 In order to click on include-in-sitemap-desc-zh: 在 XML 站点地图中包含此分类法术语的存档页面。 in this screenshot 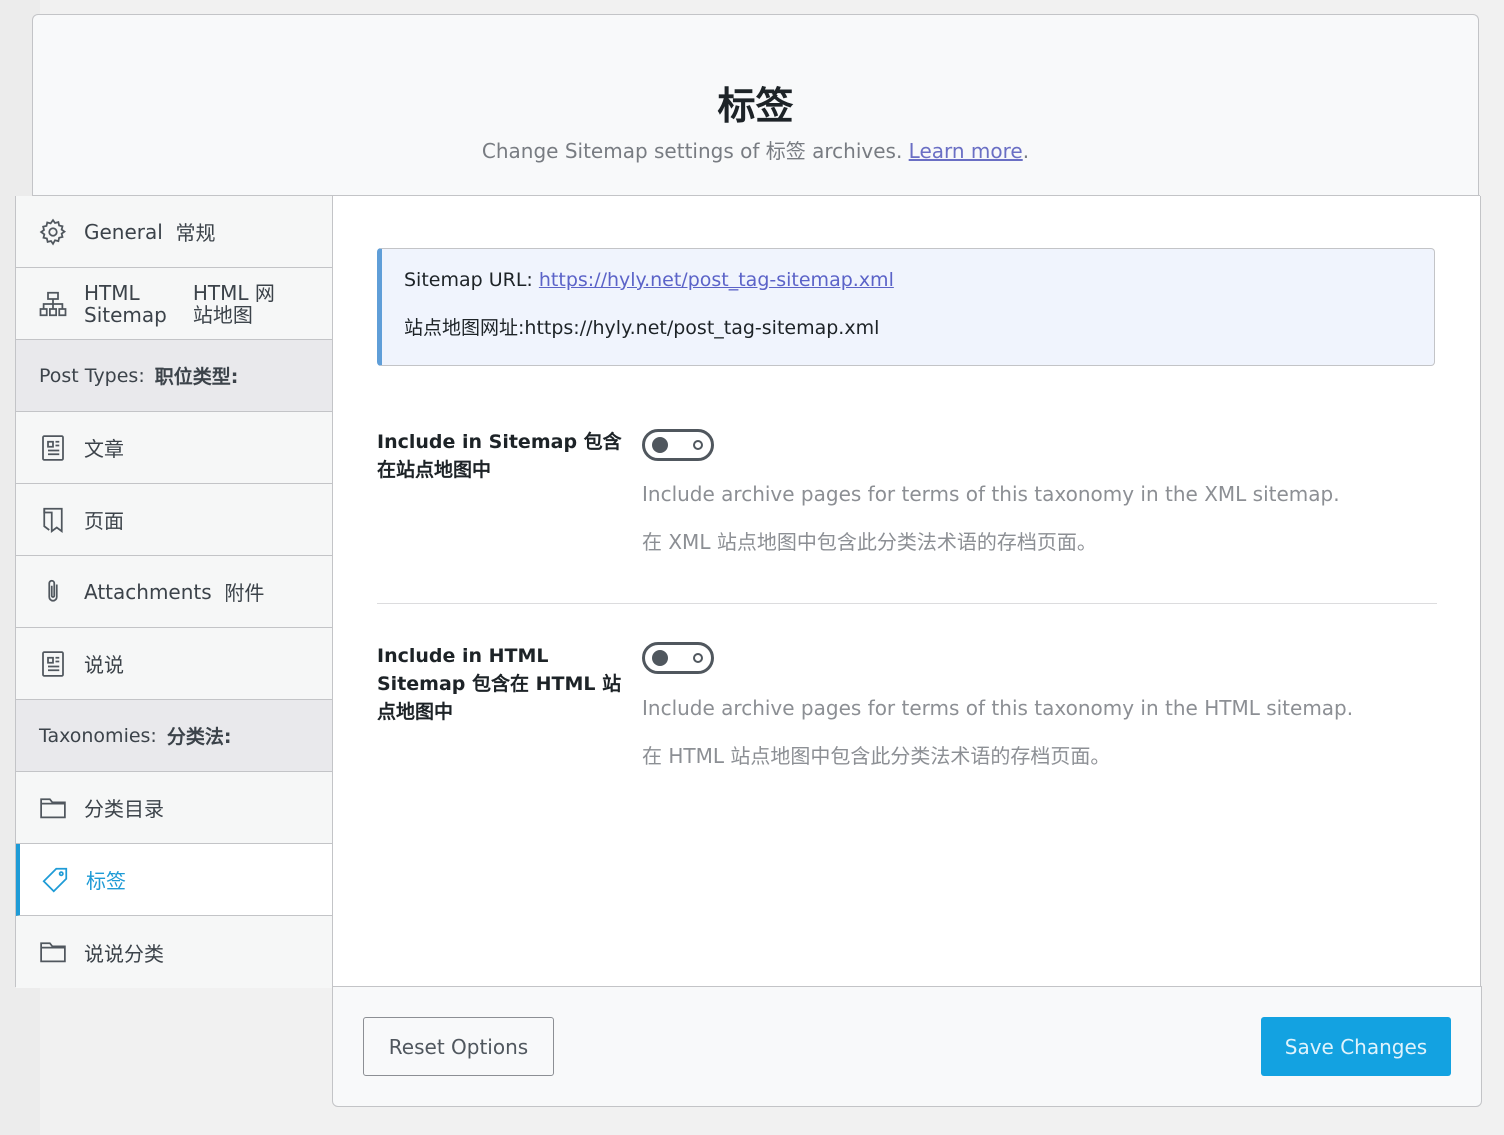, I will do `click(869, 542)`.